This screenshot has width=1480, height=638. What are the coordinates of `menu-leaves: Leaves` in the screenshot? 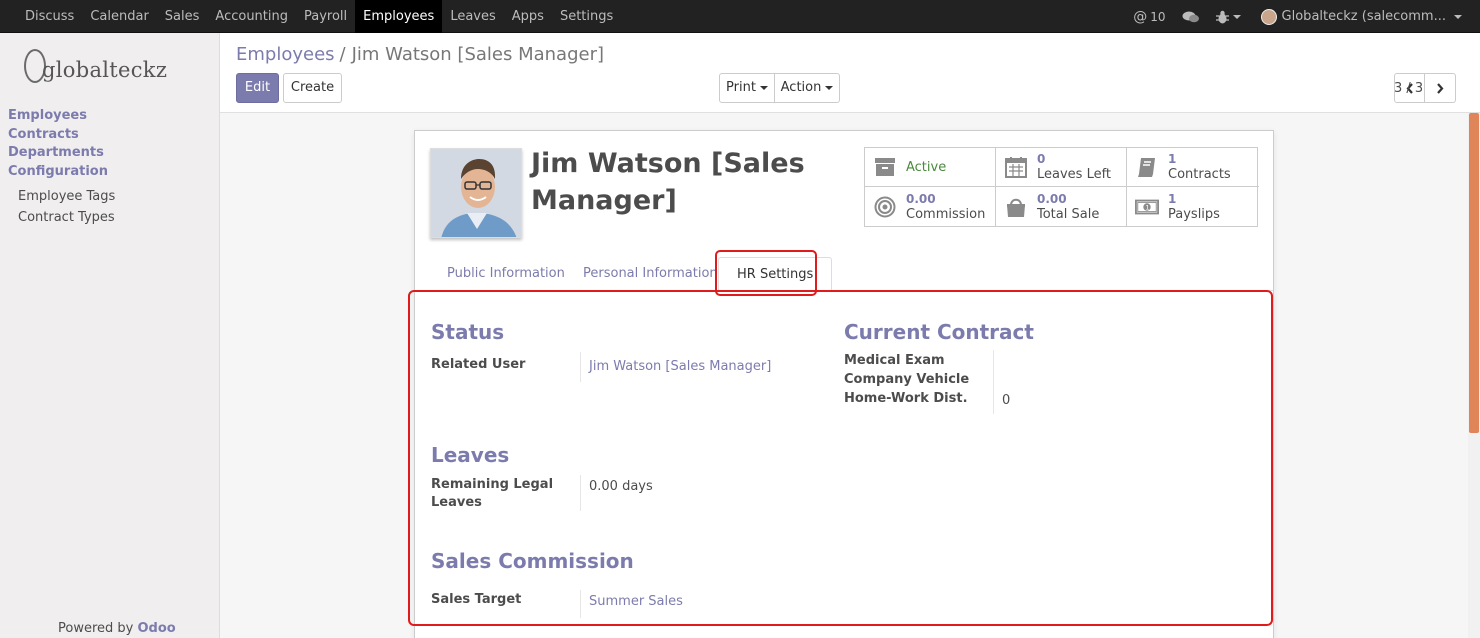 It's located at (472, 16).